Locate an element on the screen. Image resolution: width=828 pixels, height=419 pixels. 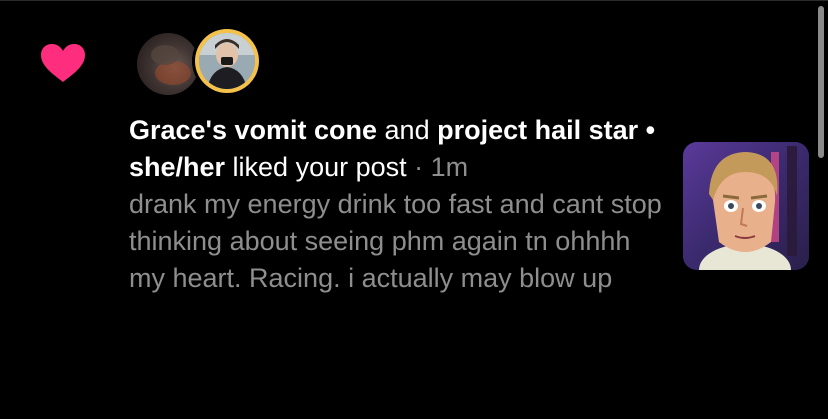
username-one: Grace's vomit cone is located at coordinates (253, 130).